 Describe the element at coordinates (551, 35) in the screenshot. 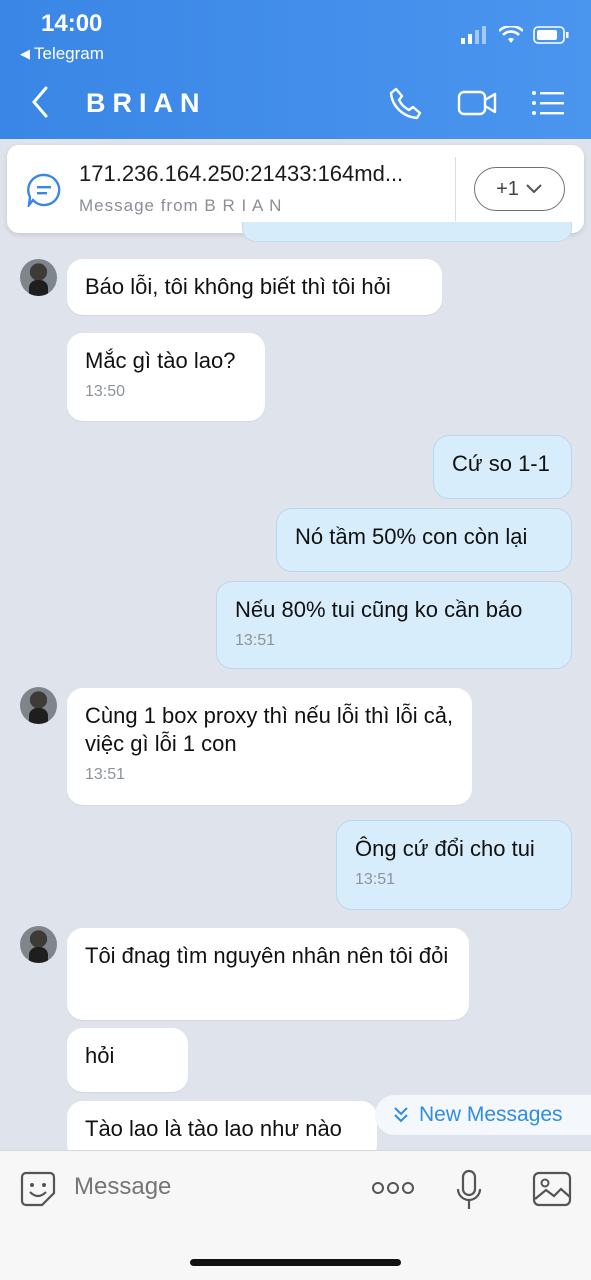

I see `battery-icon` at that location.